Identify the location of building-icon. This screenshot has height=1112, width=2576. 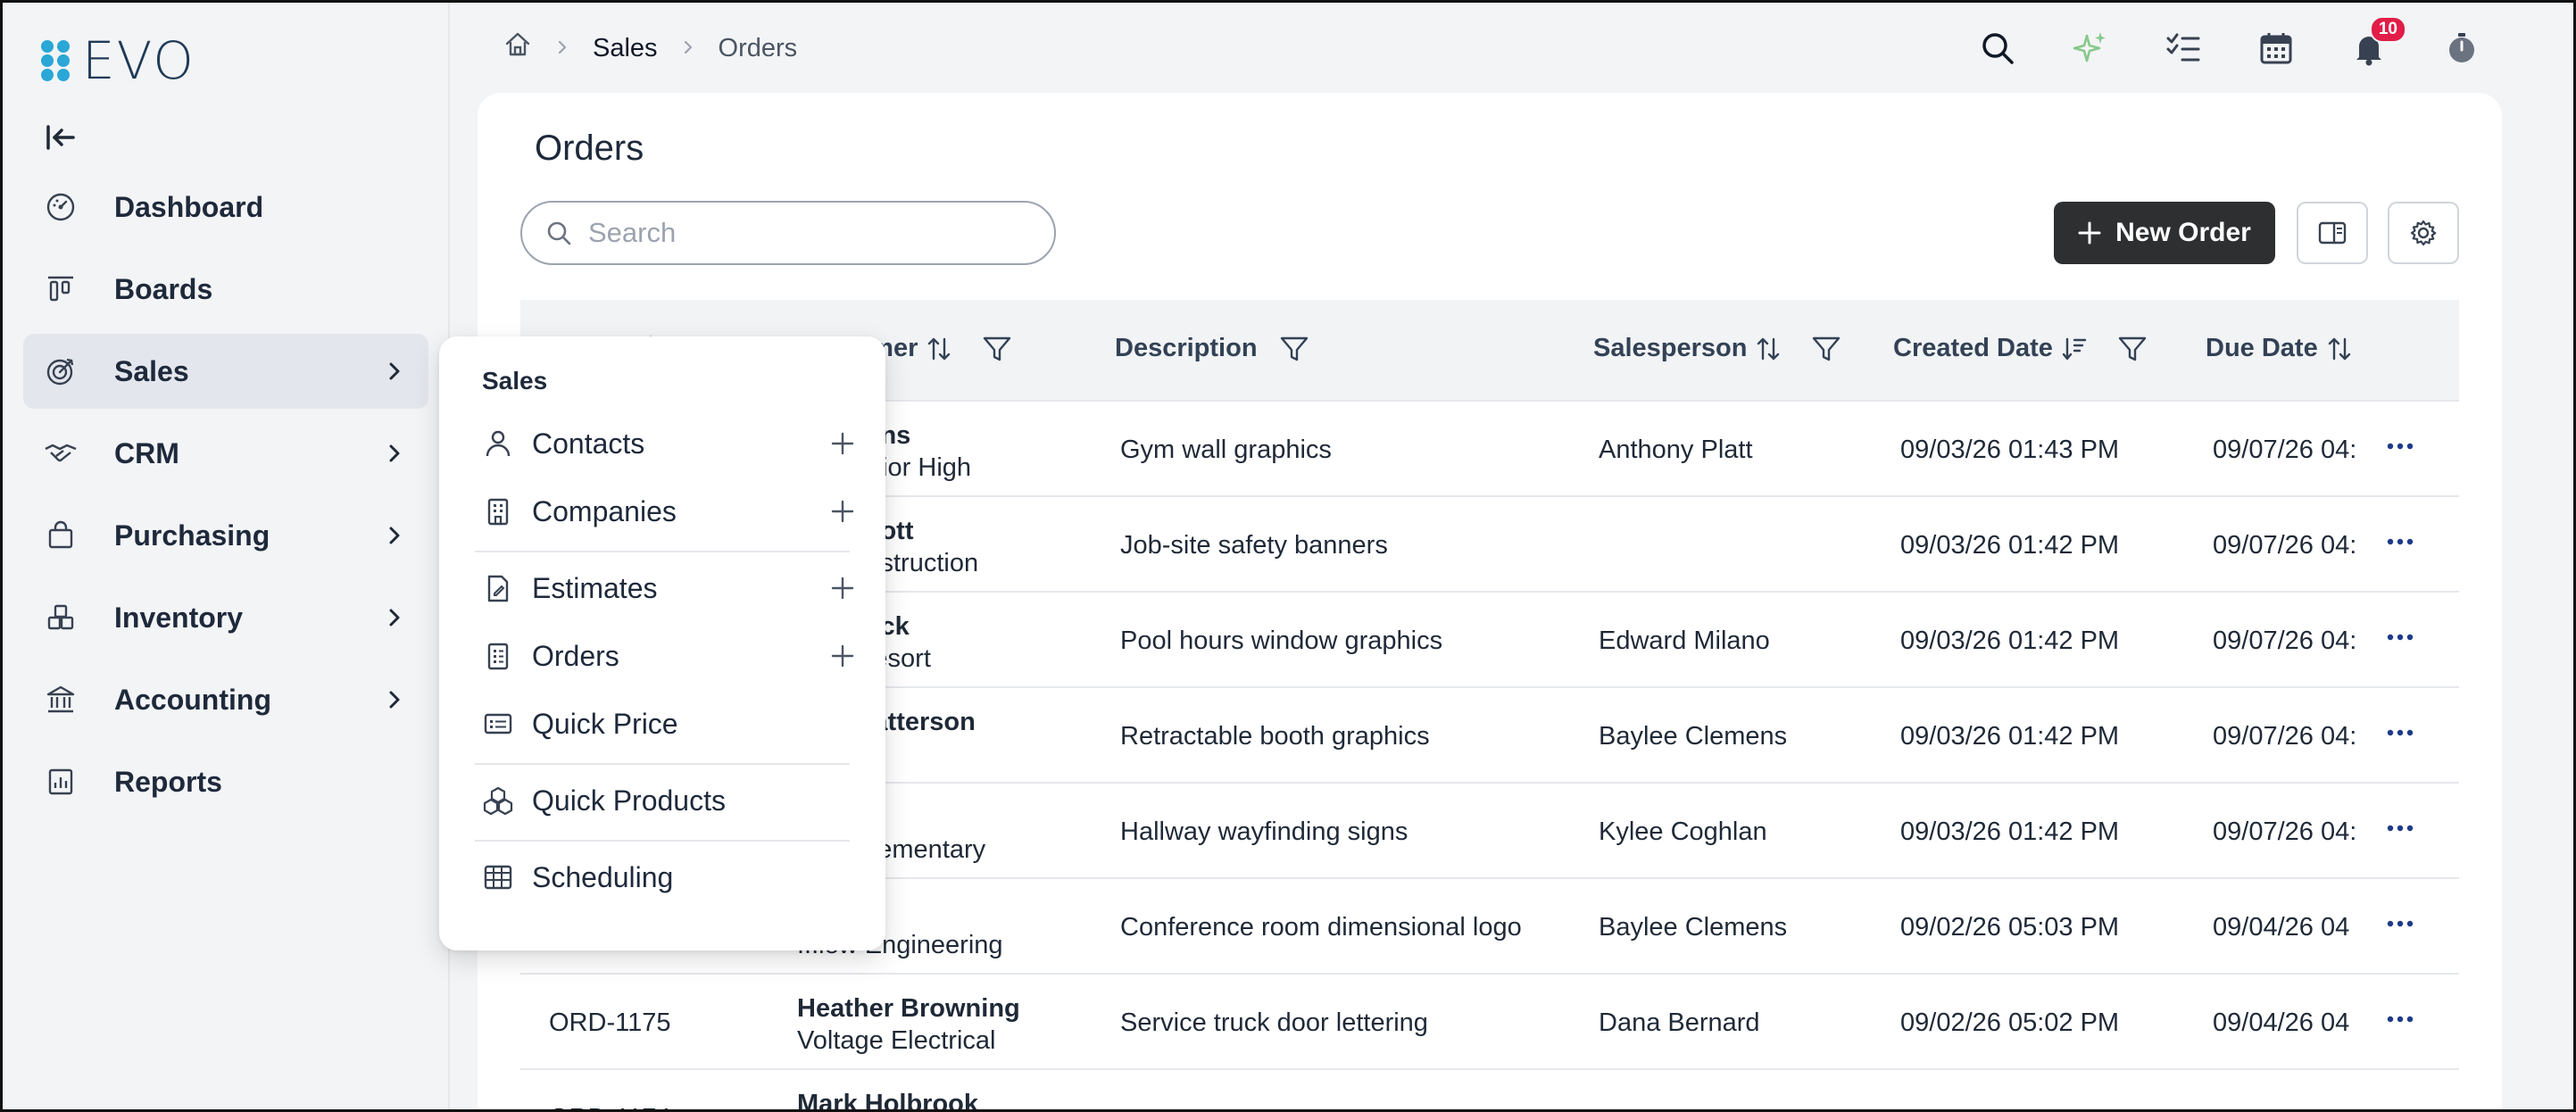
(498, 511).